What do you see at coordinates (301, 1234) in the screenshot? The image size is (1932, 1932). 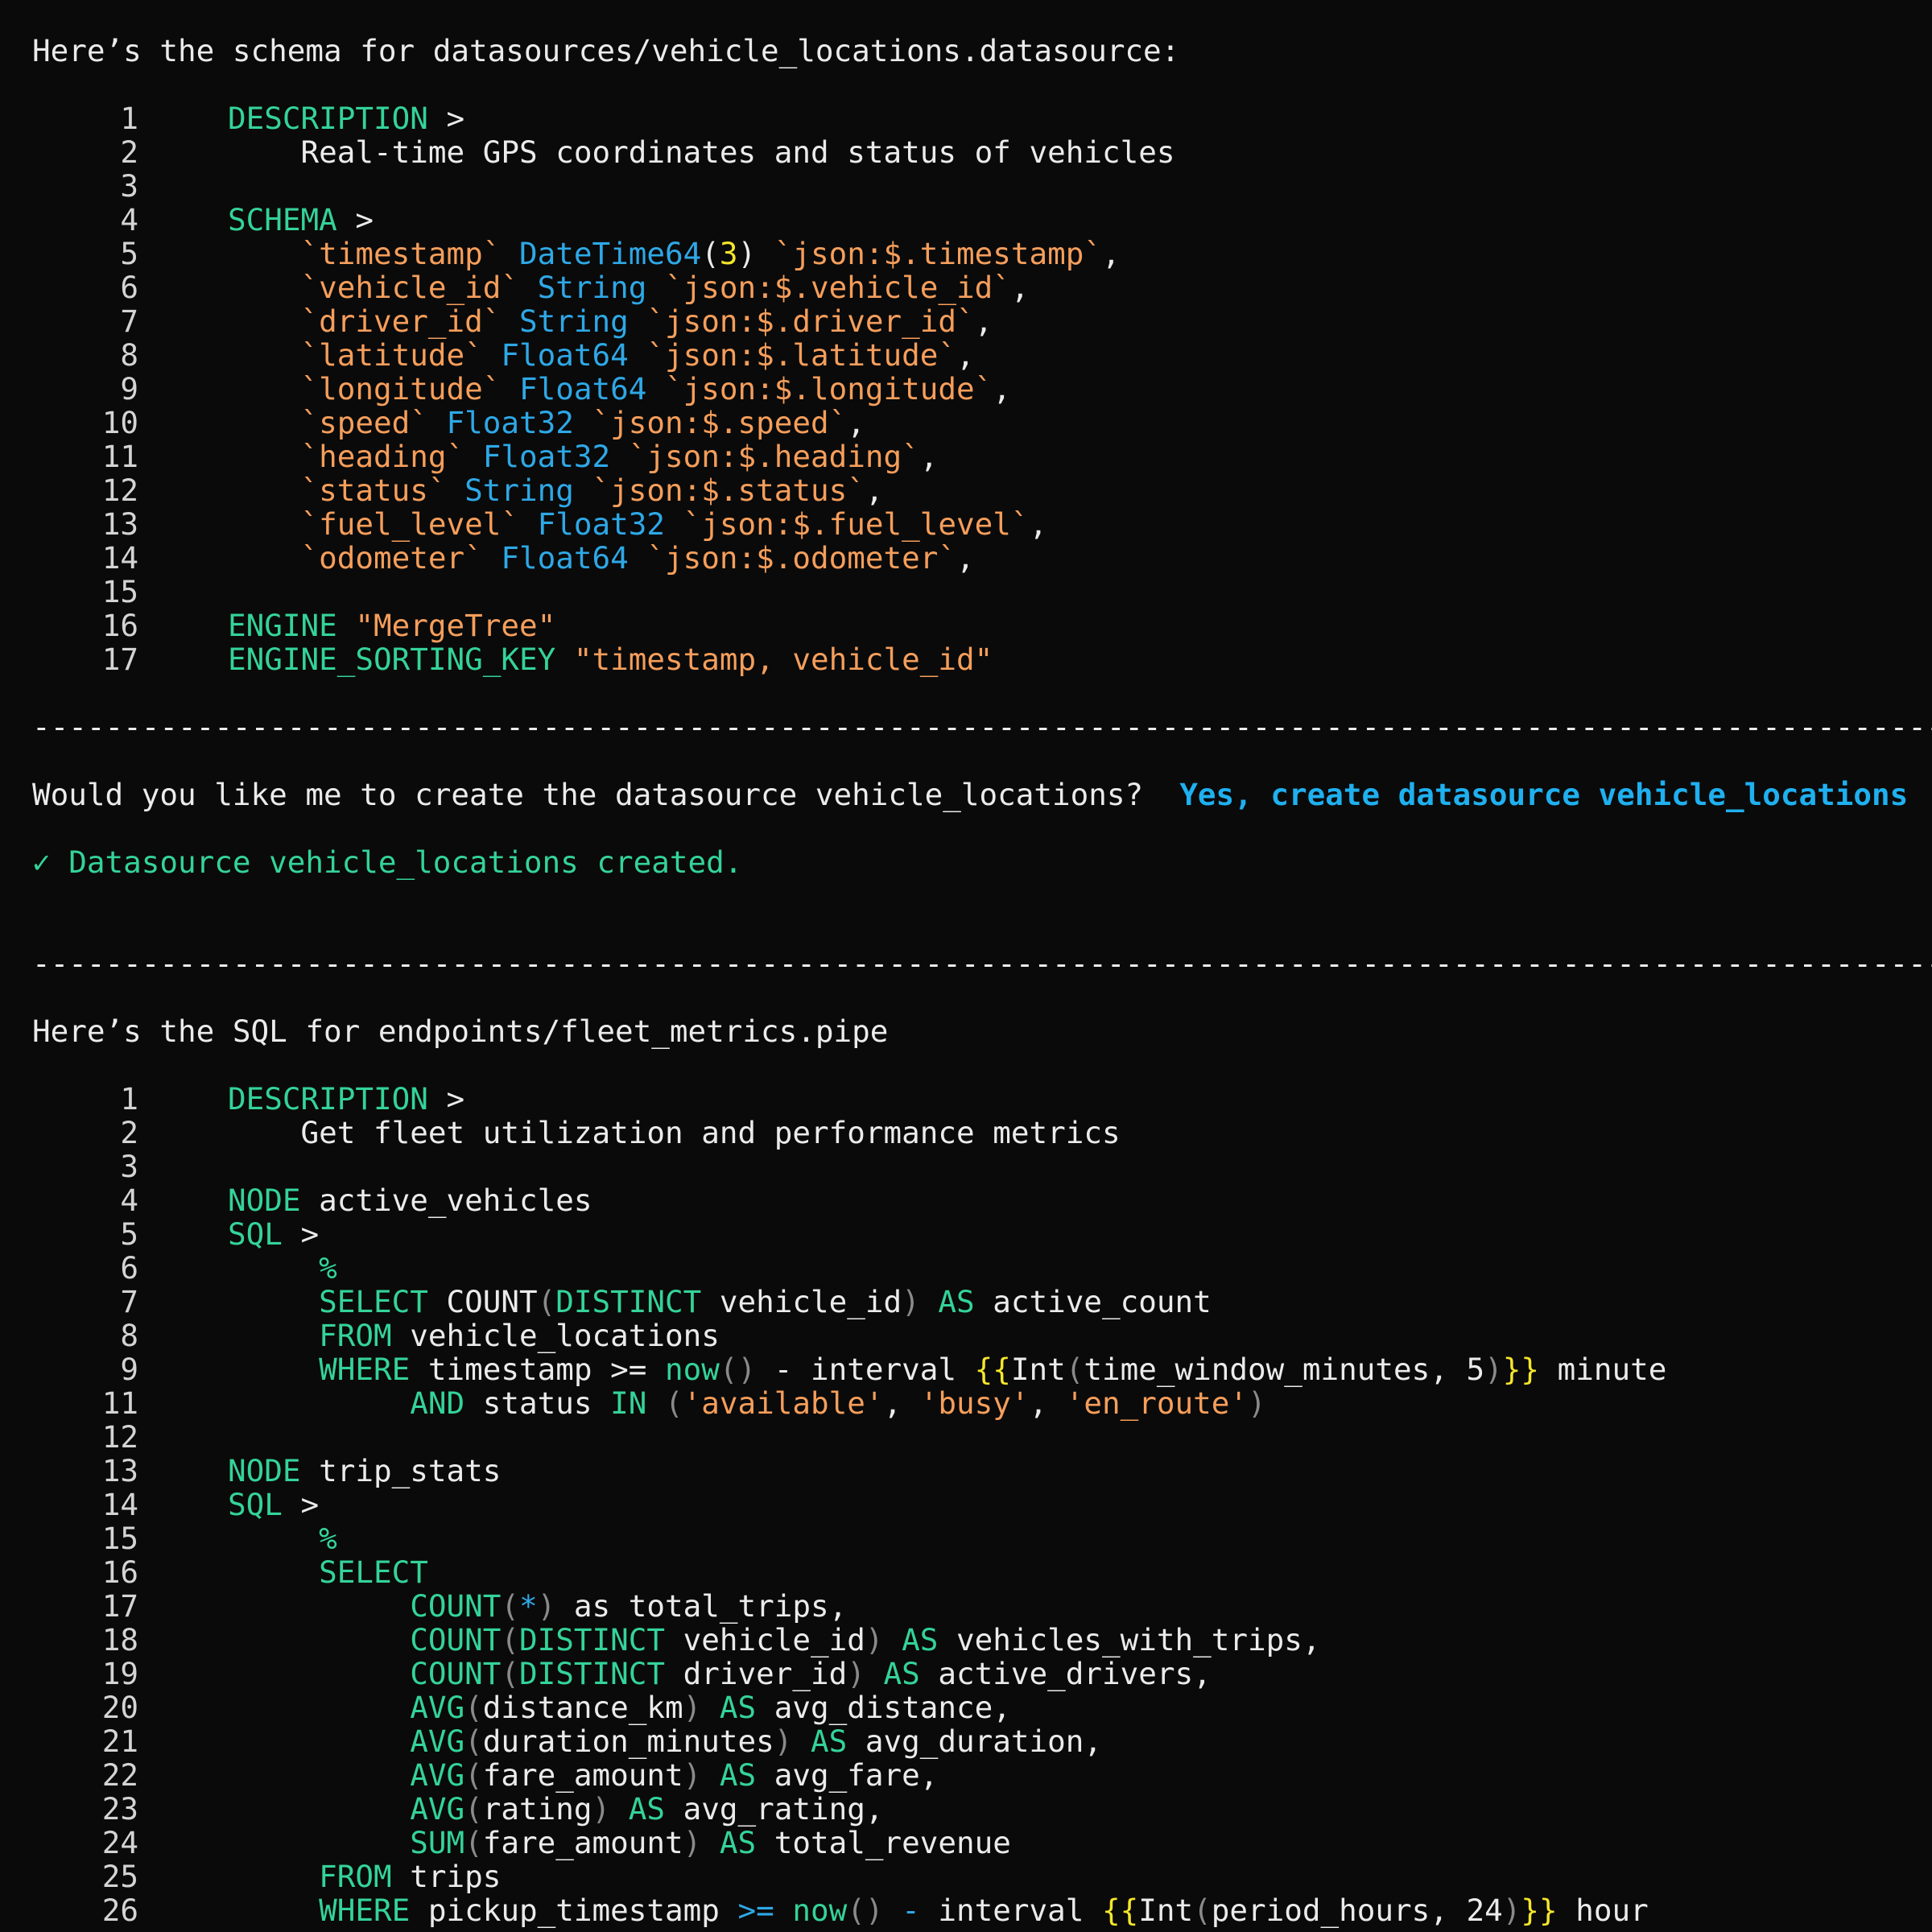 I see `code-token: >` at bounding box center [301, 1234].